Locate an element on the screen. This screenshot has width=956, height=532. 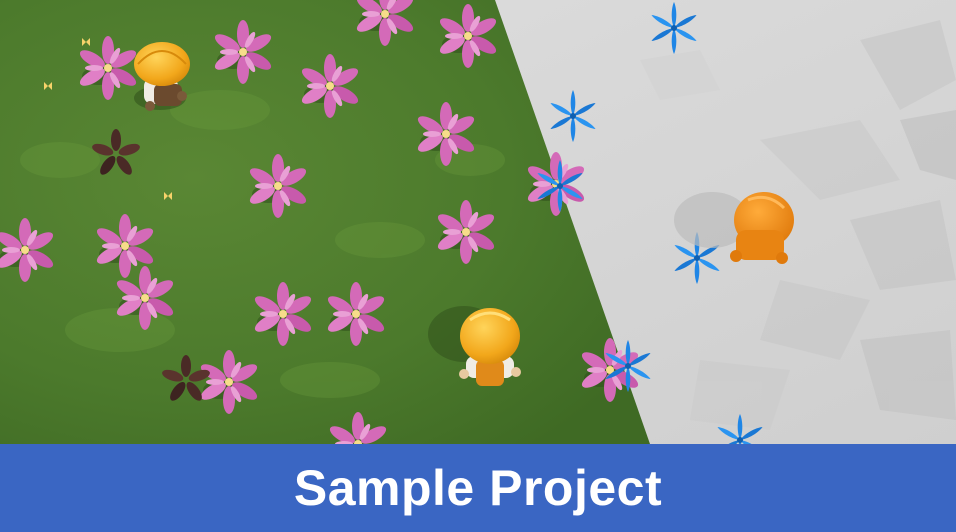
worker-character is located at coordinates (162, 76).